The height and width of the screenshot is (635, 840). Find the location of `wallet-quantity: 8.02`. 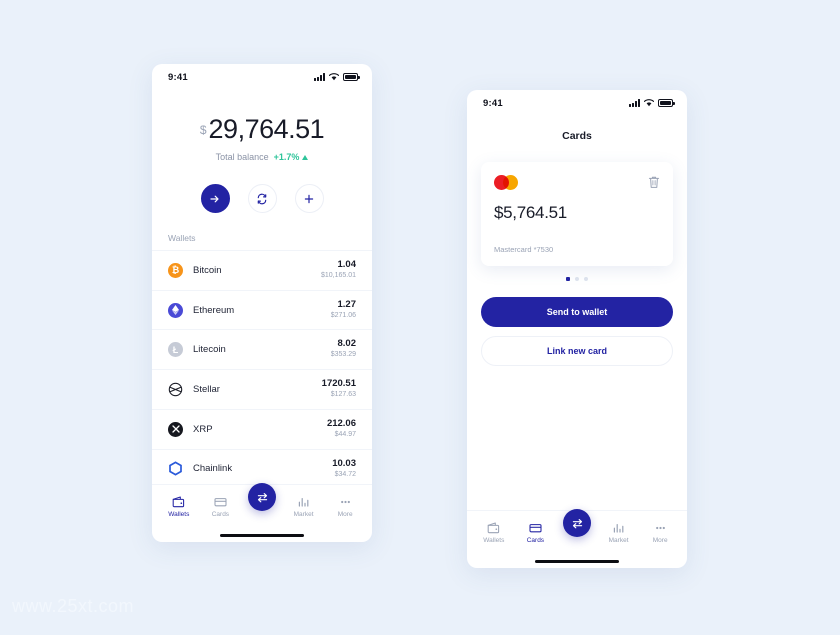

wallet-quantity: 8.02 is located at coordinates (347, 344).